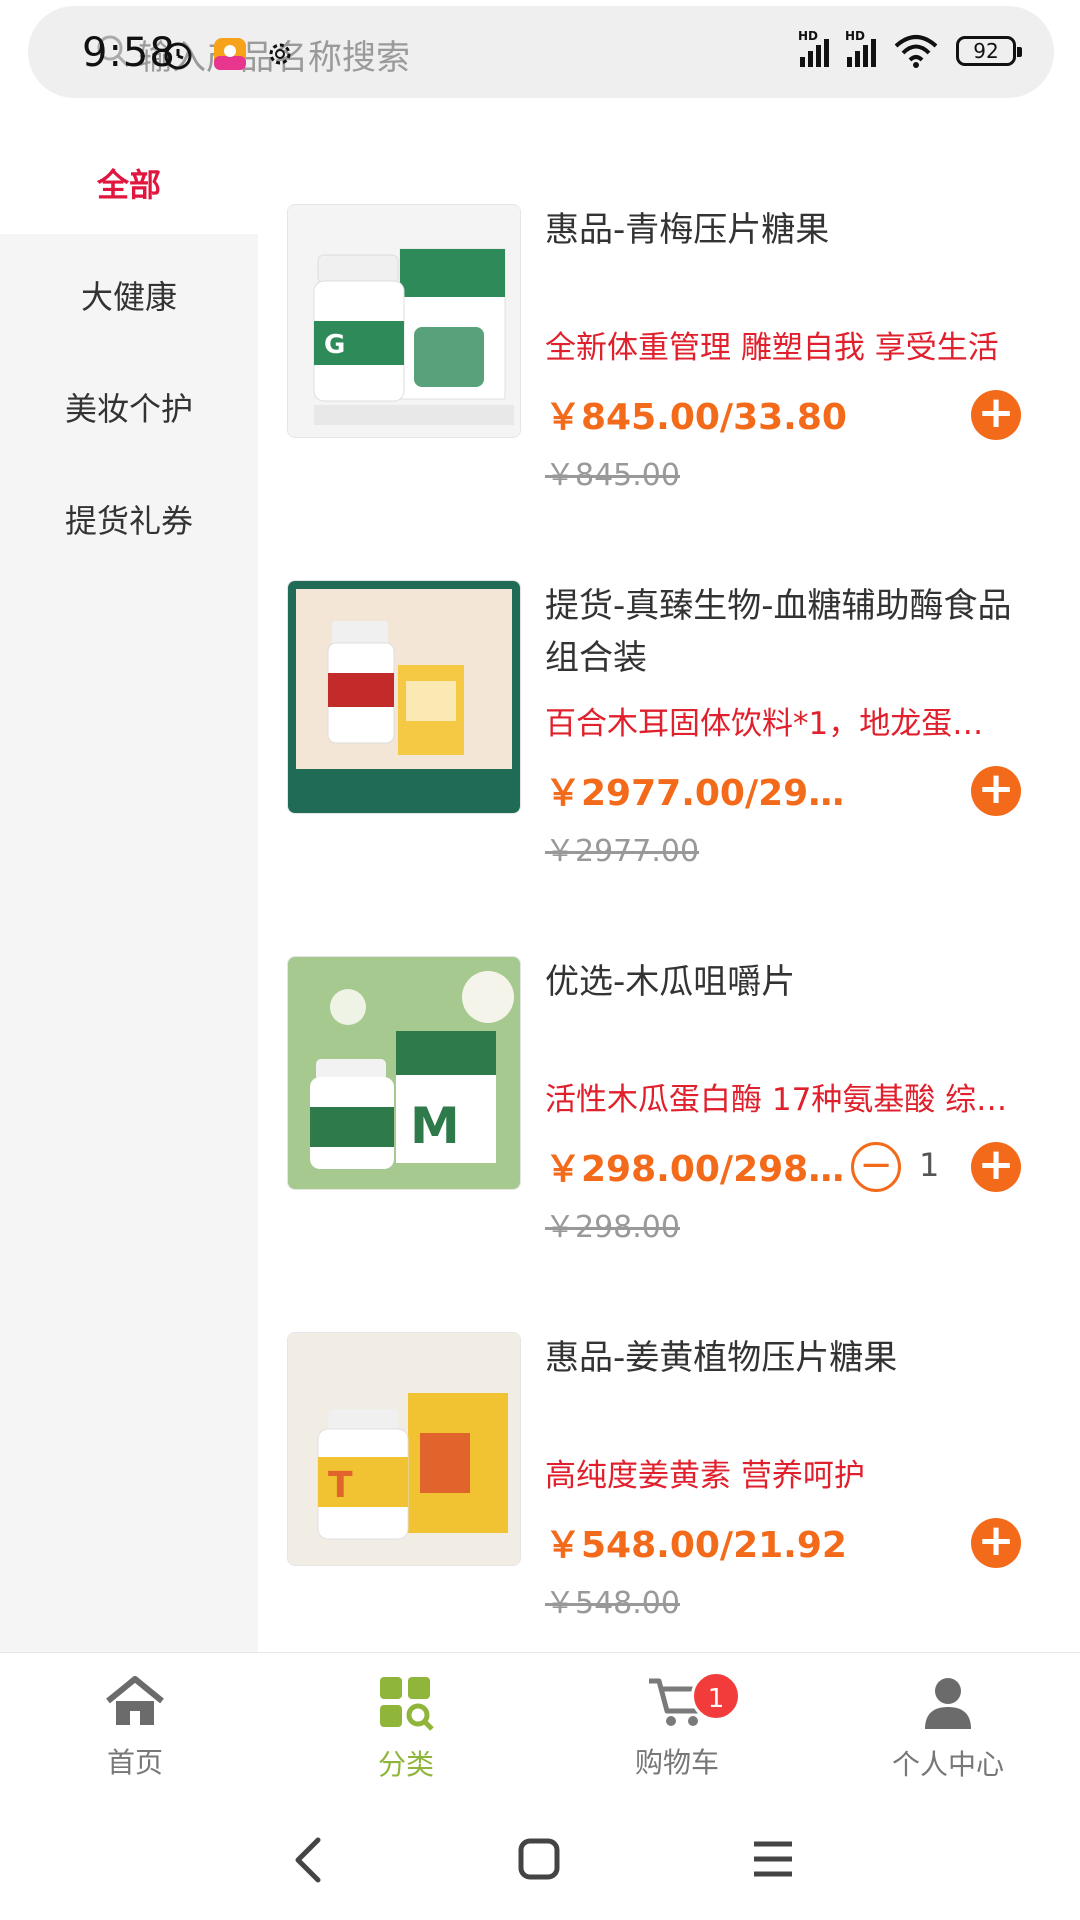 The image size is (1080, 1920). Describe the element at coordinates (687, 230) in the screenshot. I see `product-name: 惠品-青梅压片糖果` at that location.